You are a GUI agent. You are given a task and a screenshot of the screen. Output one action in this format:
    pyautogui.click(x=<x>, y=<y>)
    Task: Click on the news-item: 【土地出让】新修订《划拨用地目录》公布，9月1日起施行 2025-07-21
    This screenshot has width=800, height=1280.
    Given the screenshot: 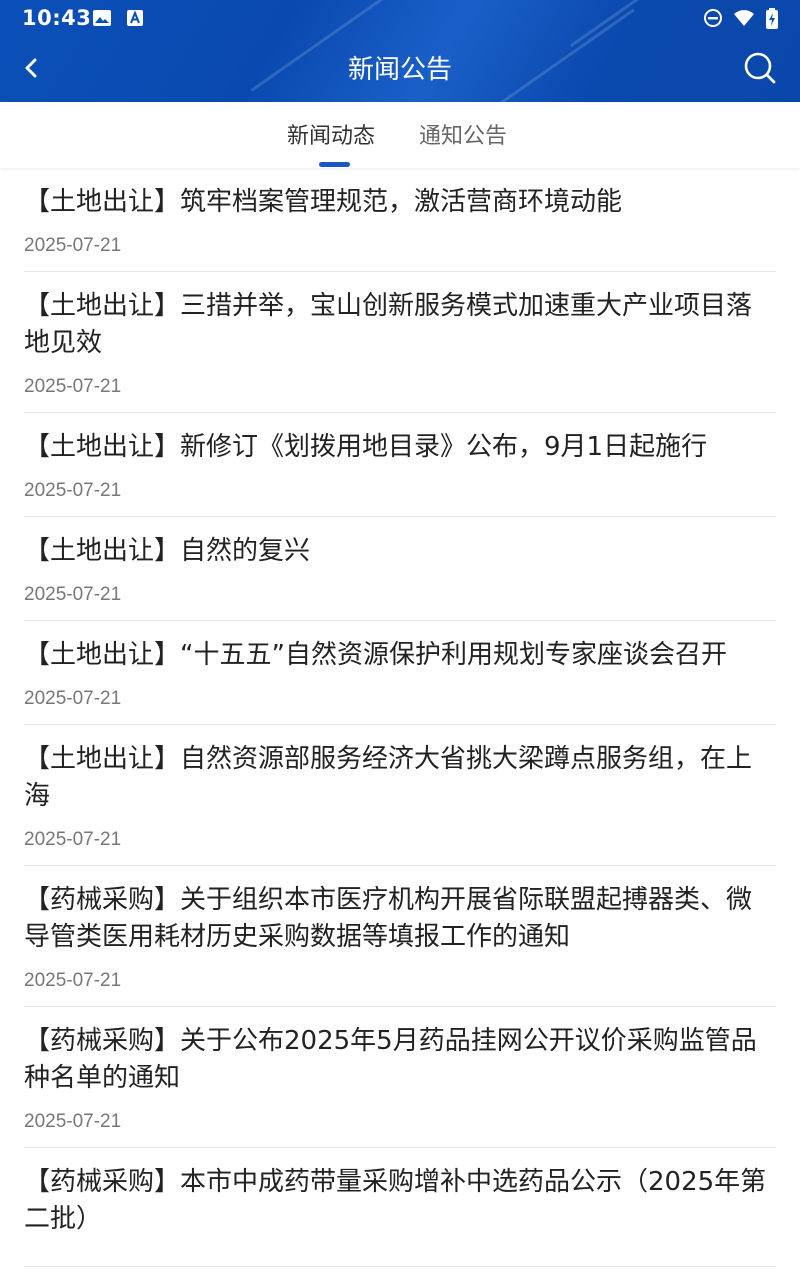 What is the action you would take?
    pyautogui.click(x=400, y=465)
    